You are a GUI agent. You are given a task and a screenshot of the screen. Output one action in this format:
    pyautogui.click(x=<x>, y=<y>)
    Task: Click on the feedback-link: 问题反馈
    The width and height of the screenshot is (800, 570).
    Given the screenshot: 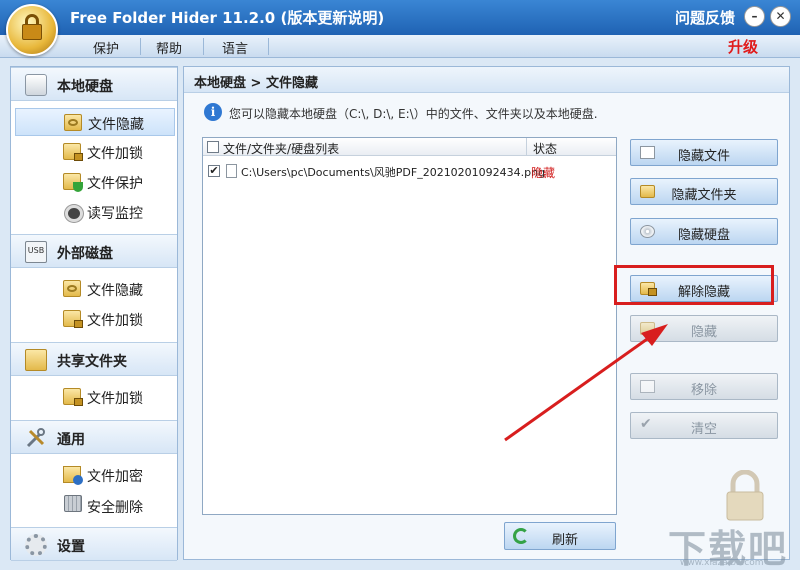 What is the action you would take?
    pyautogui.click(x=705, y=17)
    